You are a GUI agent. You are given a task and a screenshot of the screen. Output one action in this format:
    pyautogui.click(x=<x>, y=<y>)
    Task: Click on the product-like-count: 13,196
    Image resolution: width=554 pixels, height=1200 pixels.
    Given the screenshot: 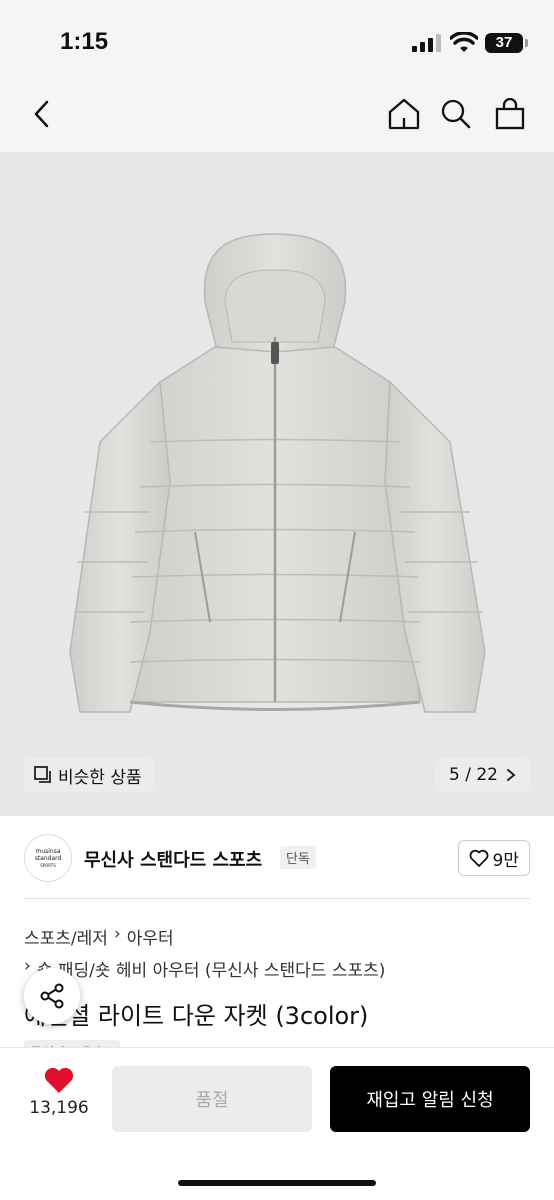 What is the action you would take?
    pyautogui.click(x=59, y=1108)
    